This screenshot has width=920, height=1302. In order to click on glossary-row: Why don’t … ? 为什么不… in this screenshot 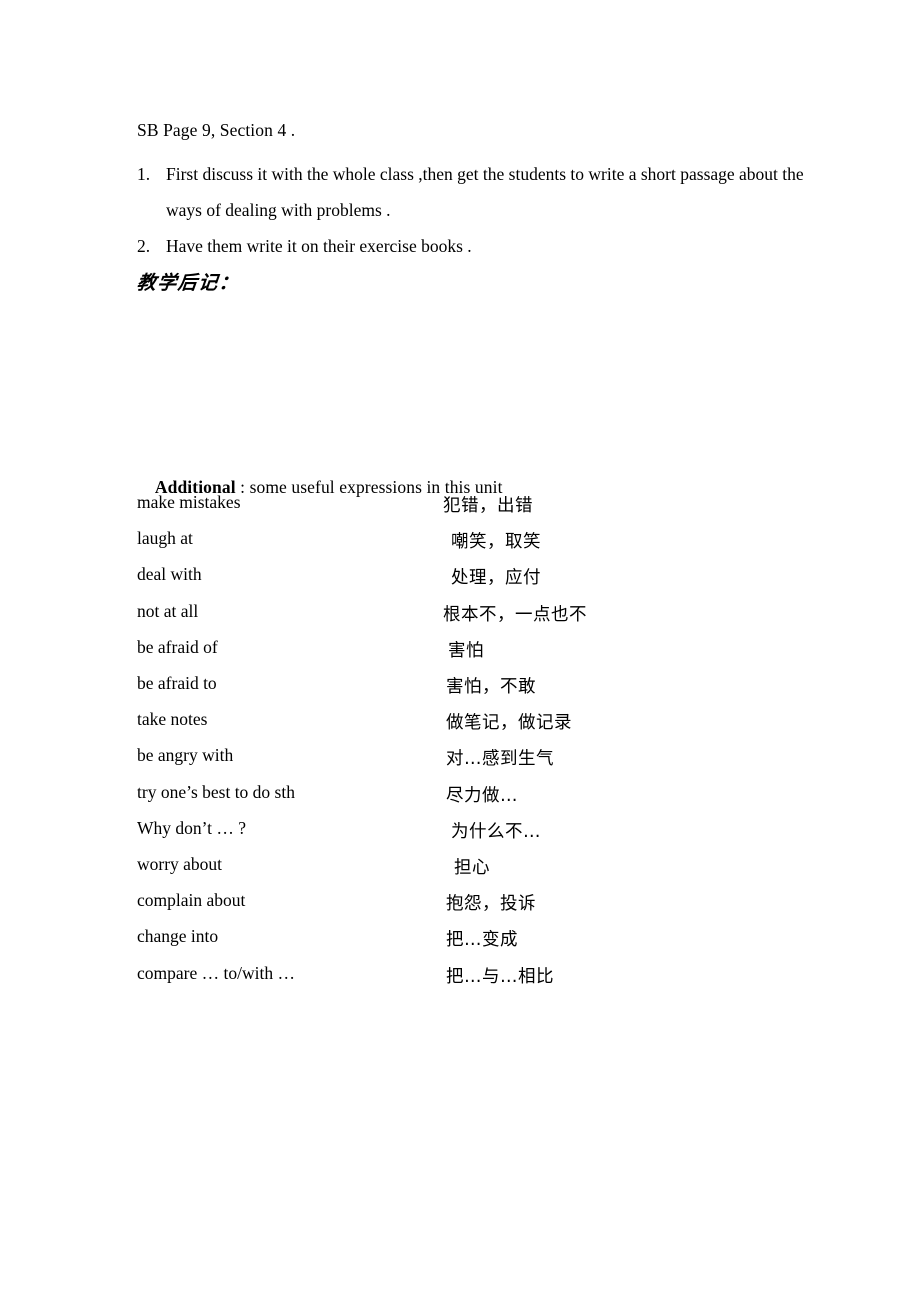, I will do `click(460, 836)`.